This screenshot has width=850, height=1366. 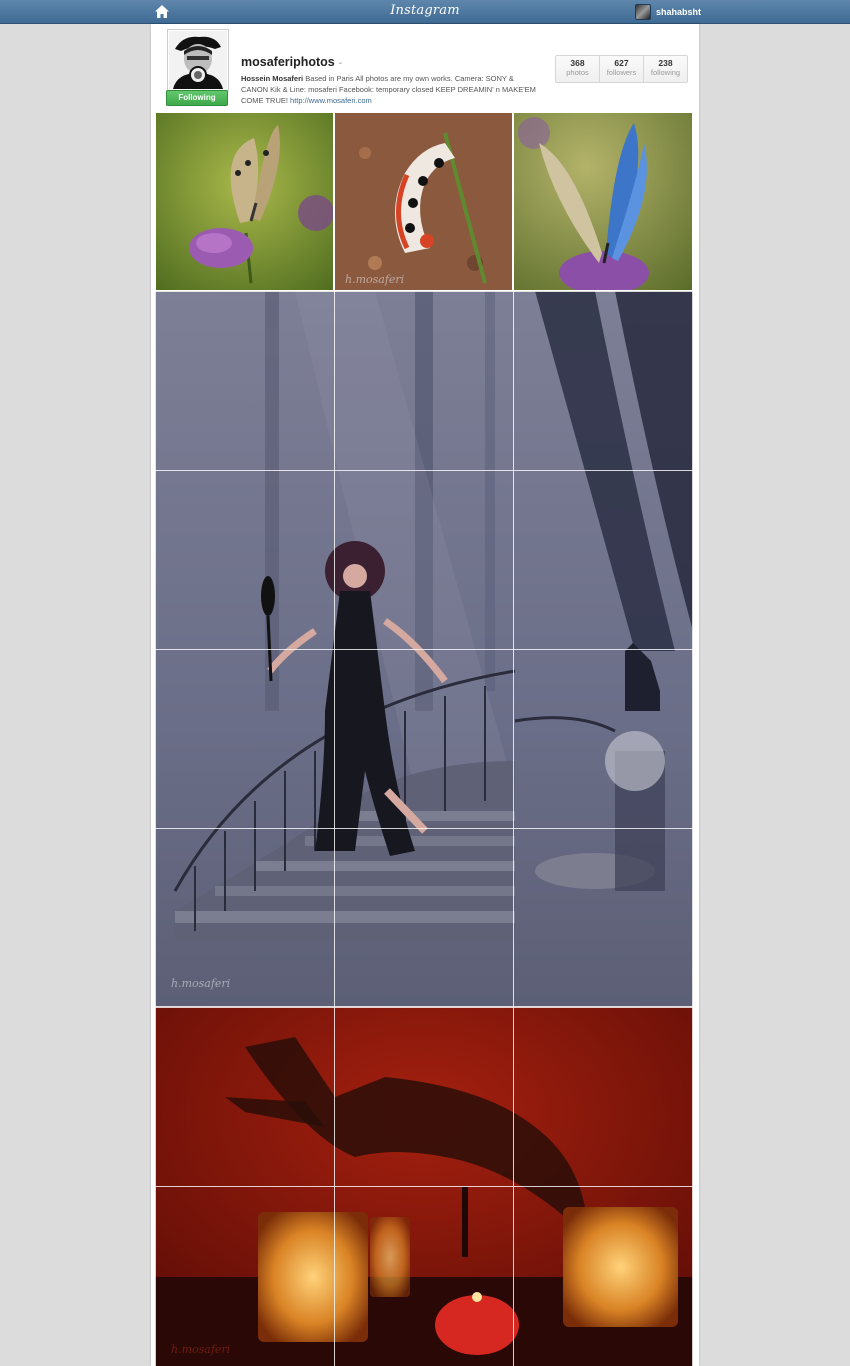 What do you see at coordinates (643, 11) in the screenshot?
I see `user-avatar` at bounding box center [643, 11].